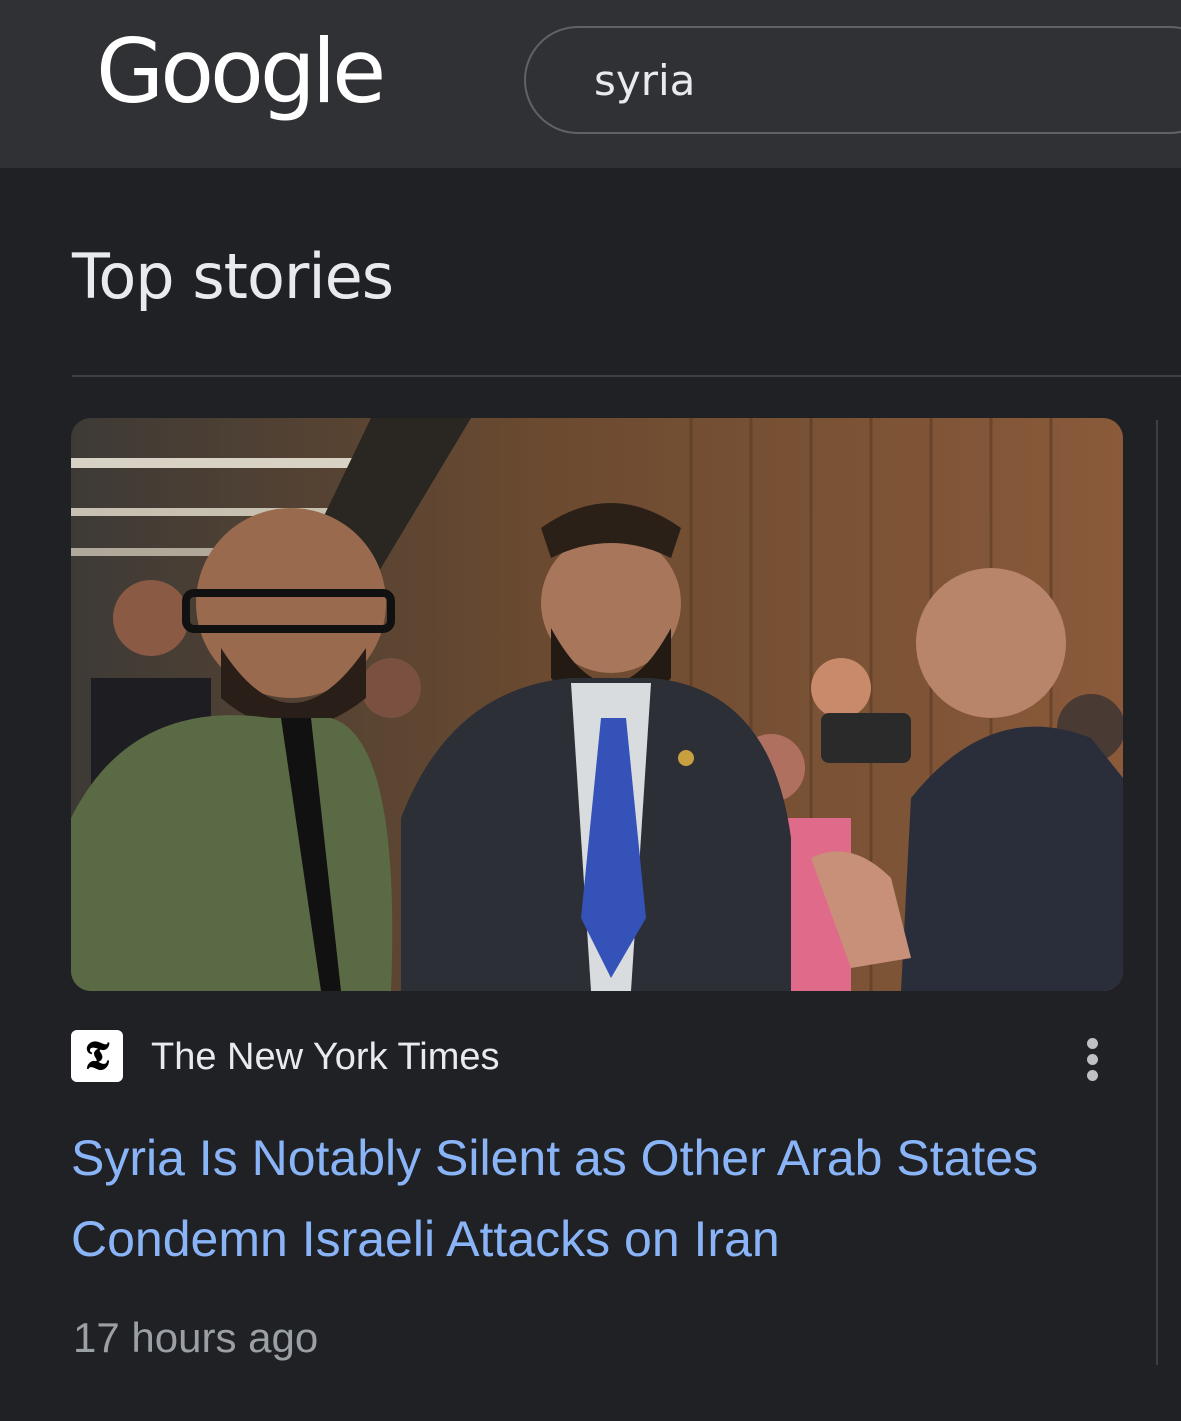  I want to click on more-vert-icon, so click(1092, 1060).